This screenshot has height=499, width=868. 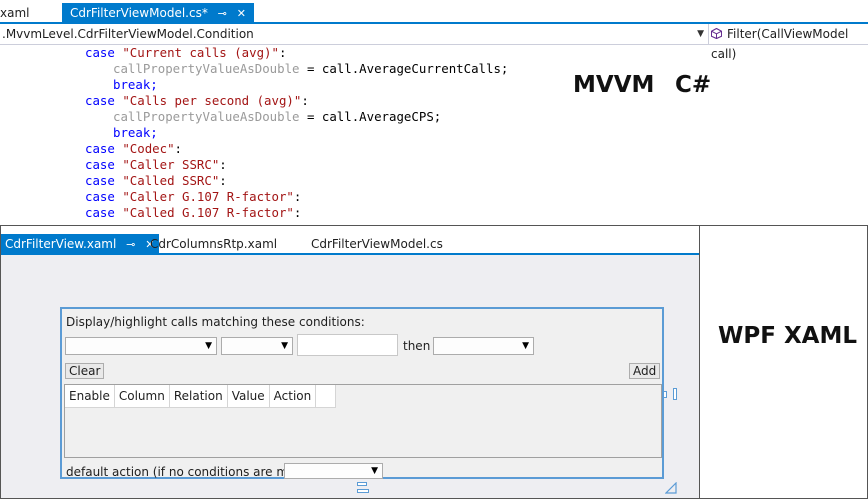 What do you see at coordinates (784, 362) in the screenshot?
I see `caption-frame` at bounding box center [784, 362].